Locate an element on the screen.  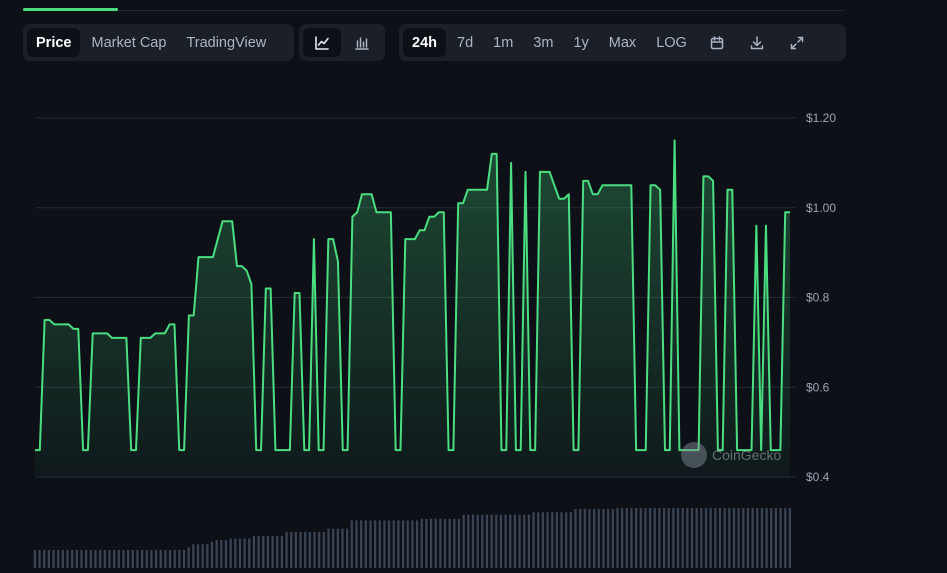
volume-bars is located at coordinates (412, 538).